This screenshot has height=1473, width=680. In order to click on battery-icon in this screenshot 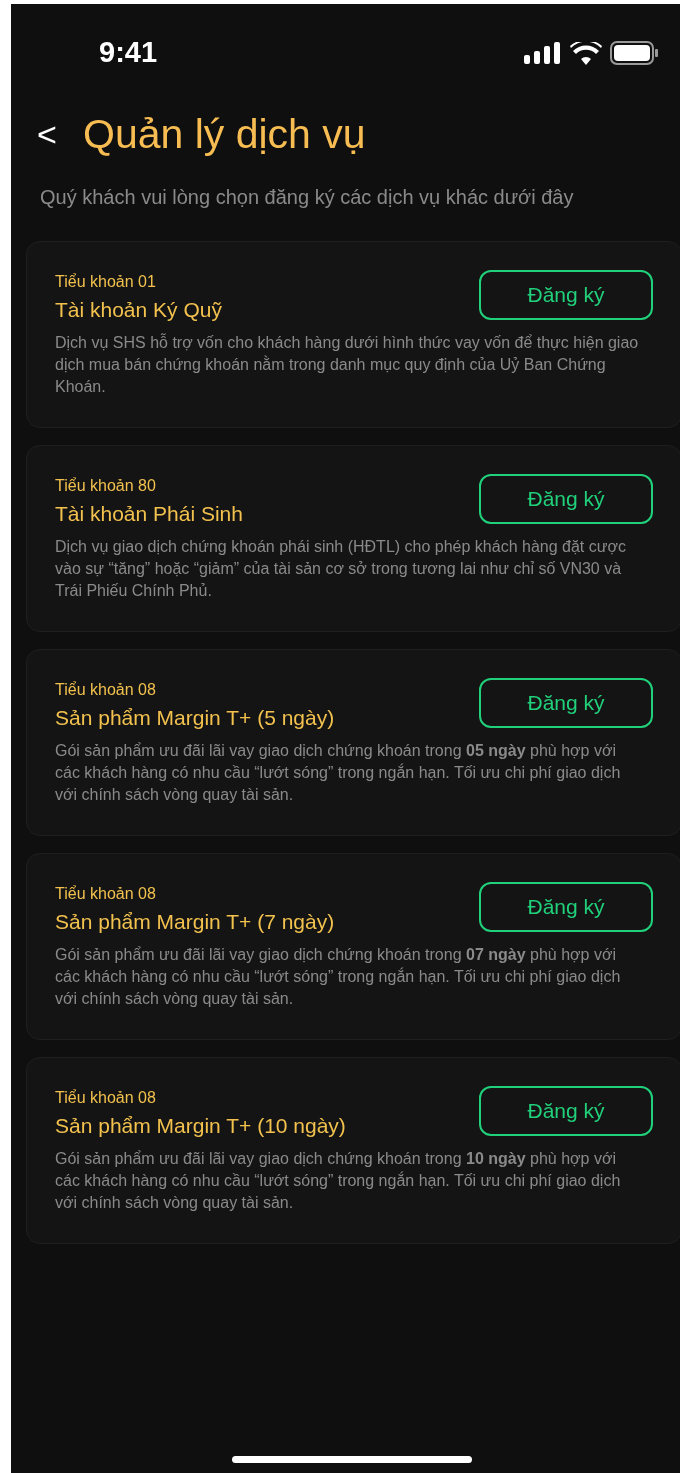, I will do `click(634, 53)`.